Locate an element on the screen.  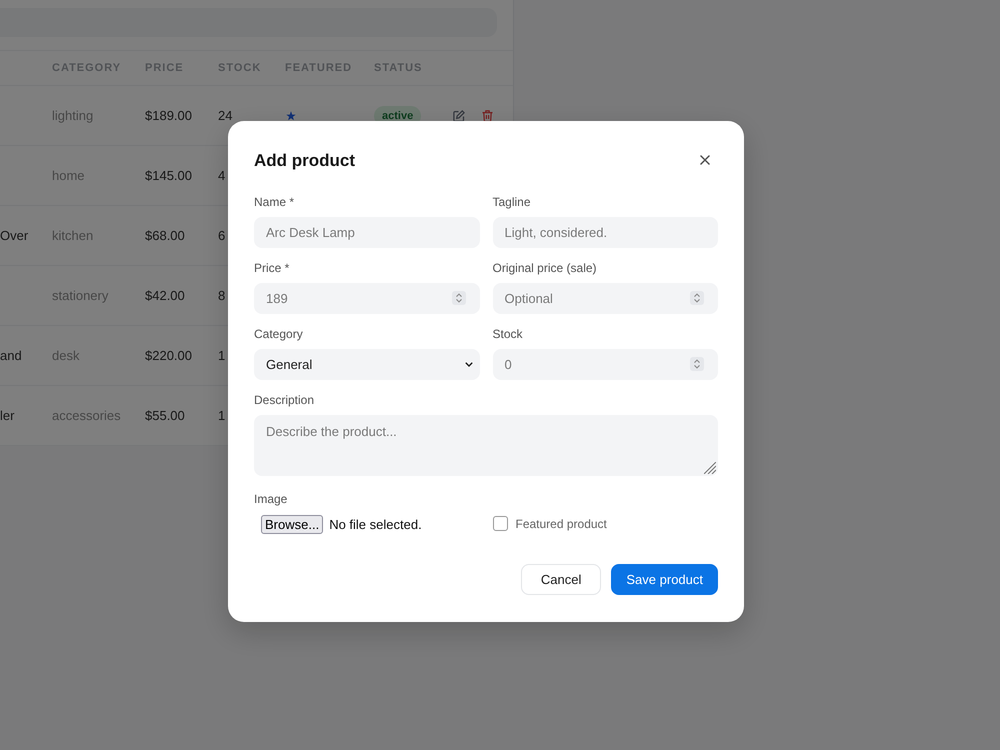
field-label: Category is located at coordinates (279, 334).